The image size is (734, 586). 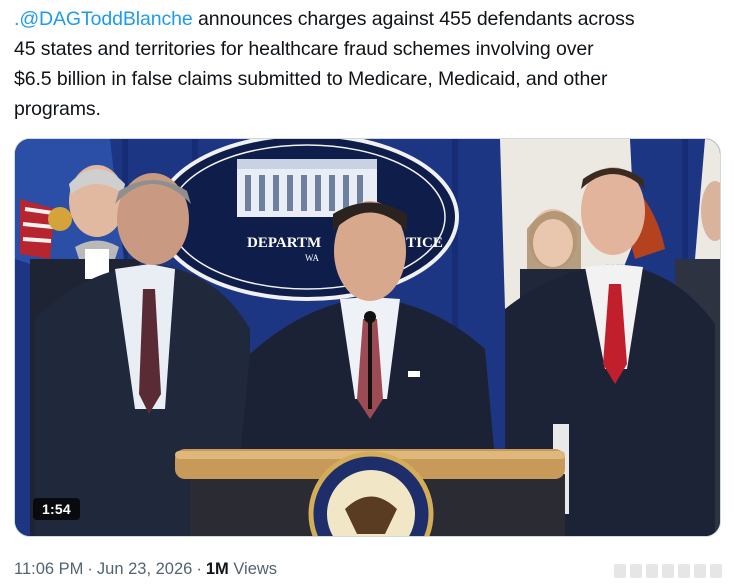 I want to click on watermark-logo, so click(x=668, y=571).